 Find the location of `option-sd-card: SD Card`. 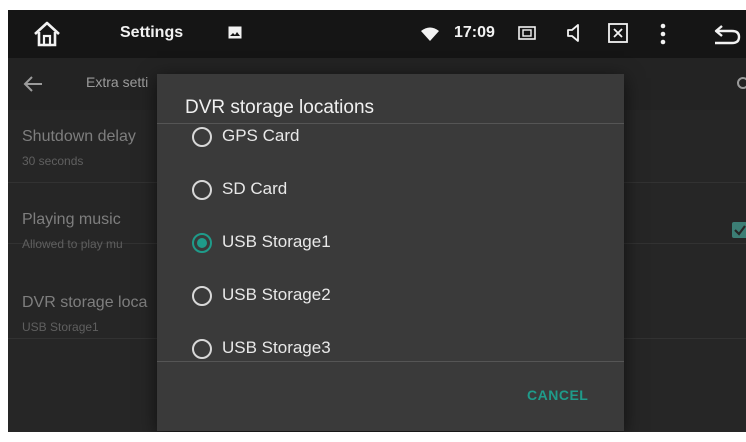

option-sd-card: SD Card is located at coordinates (390, 191).